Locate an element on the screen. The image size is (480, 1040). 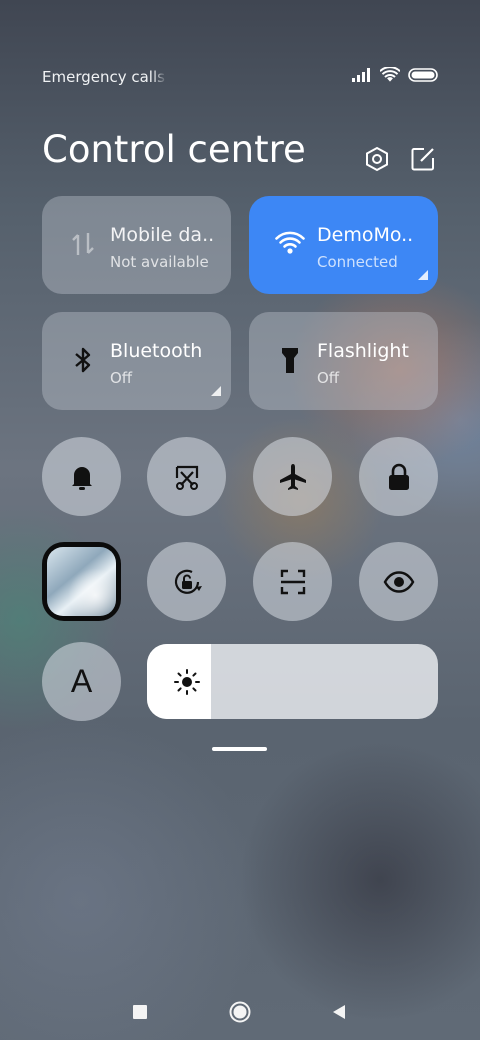
mobile-data-icon is located at coordinates (83, 244).